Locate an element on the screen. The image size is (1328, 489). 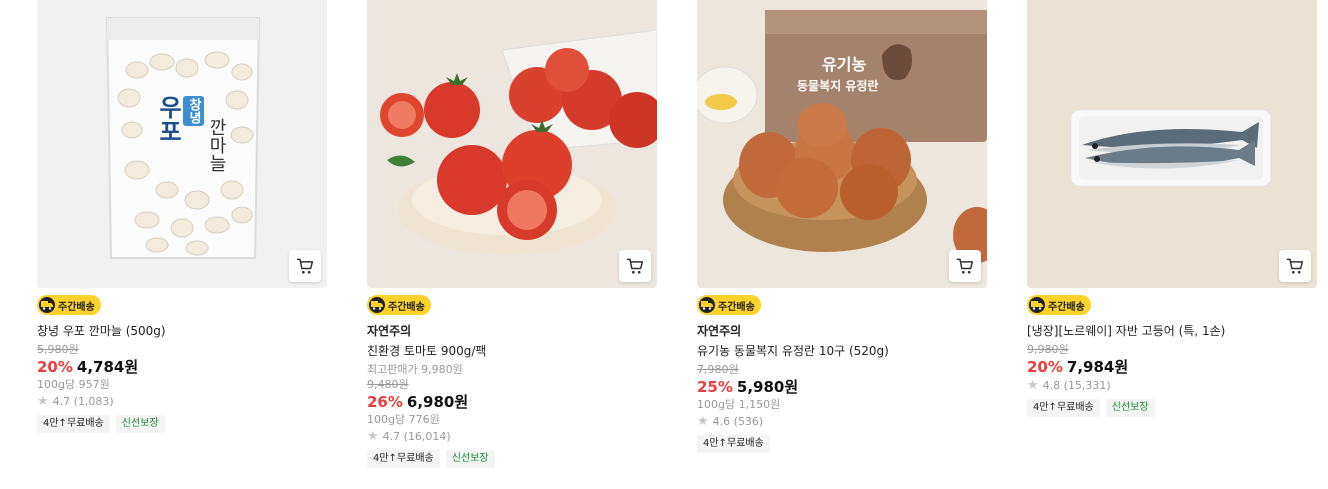
product-name: 친환경 토마토 900g/팩 is located at coordinates (512, 351).